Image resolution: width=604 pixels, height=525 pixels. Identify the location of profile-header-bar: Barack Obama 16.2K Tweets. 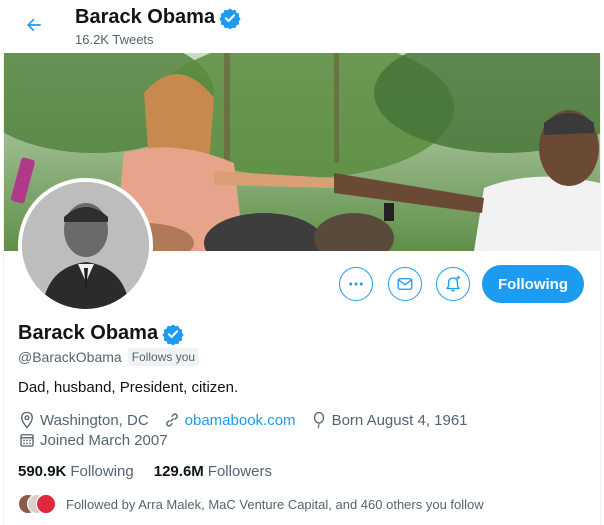
(302, 26).